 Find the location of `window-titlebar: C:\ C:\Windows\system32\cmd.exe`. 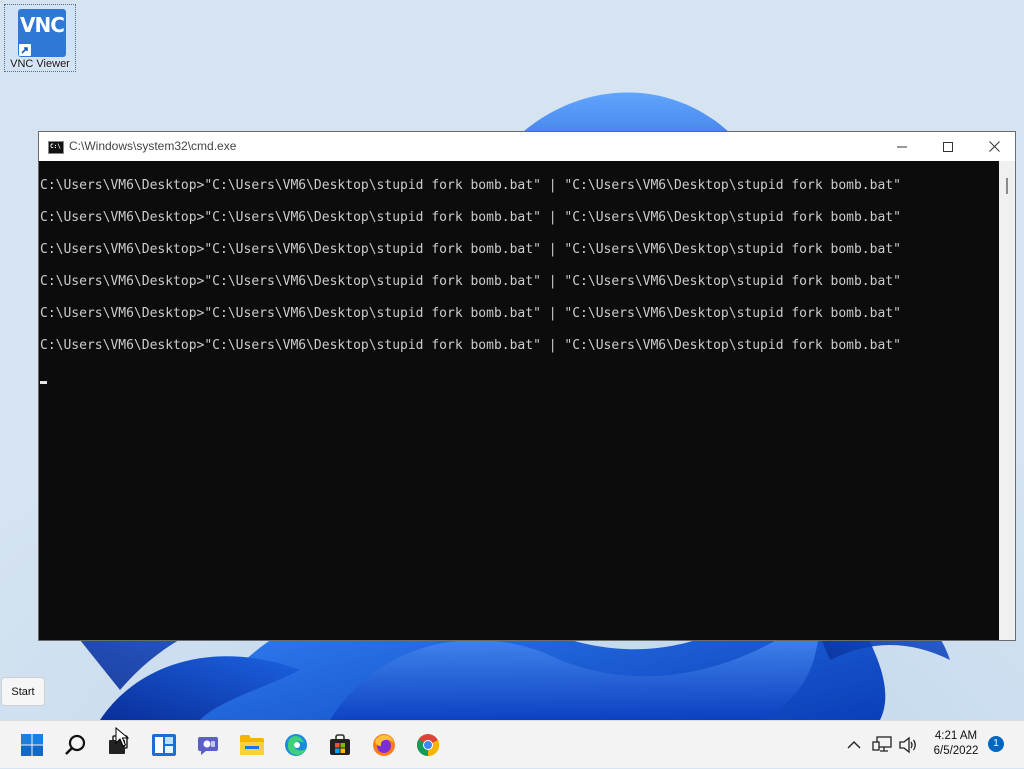

window-titlebar: C:\ C:\Windows\system32\cmd.exe is located at coordinates (527, 146).